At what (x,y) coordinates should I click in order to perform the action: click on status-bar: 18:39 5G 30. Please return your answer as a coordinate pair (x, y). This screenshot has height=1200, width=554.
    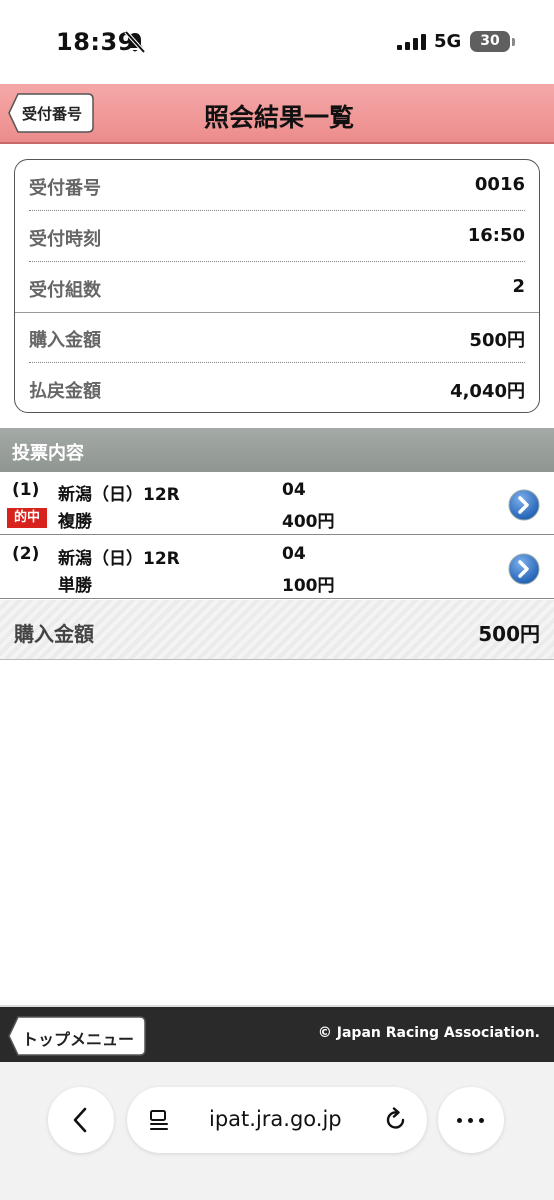
    Looking at the image, I should click on (277, 42).